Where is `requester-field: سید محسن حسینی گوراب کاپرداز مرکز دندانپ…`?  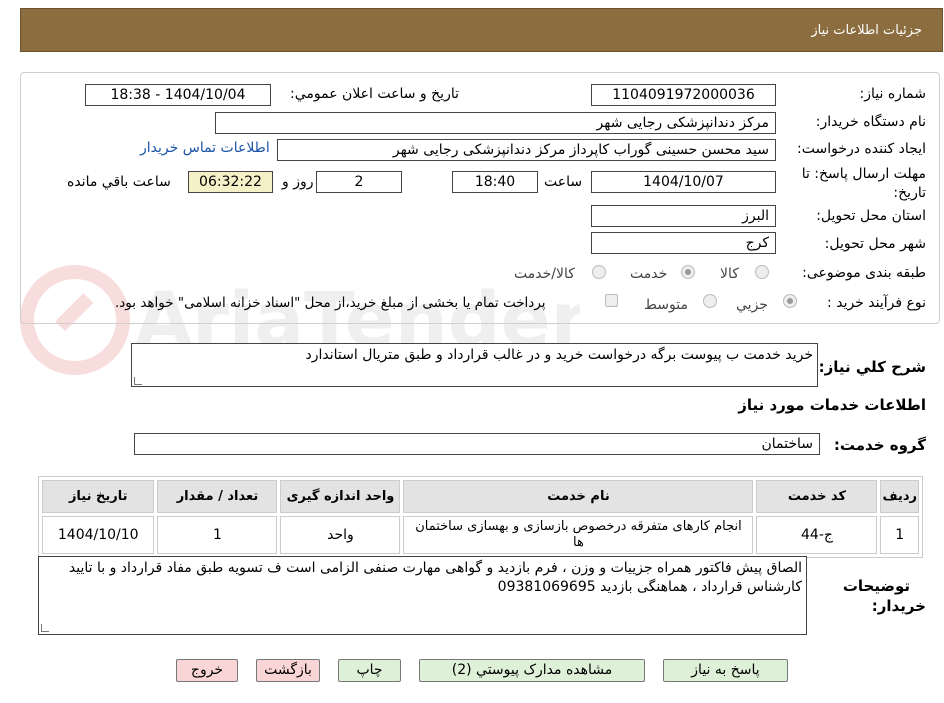
requester-field: سید محسن حسینی گوراب کاپرداز مرکز دندانپ… is located at coordinates (526, 150).